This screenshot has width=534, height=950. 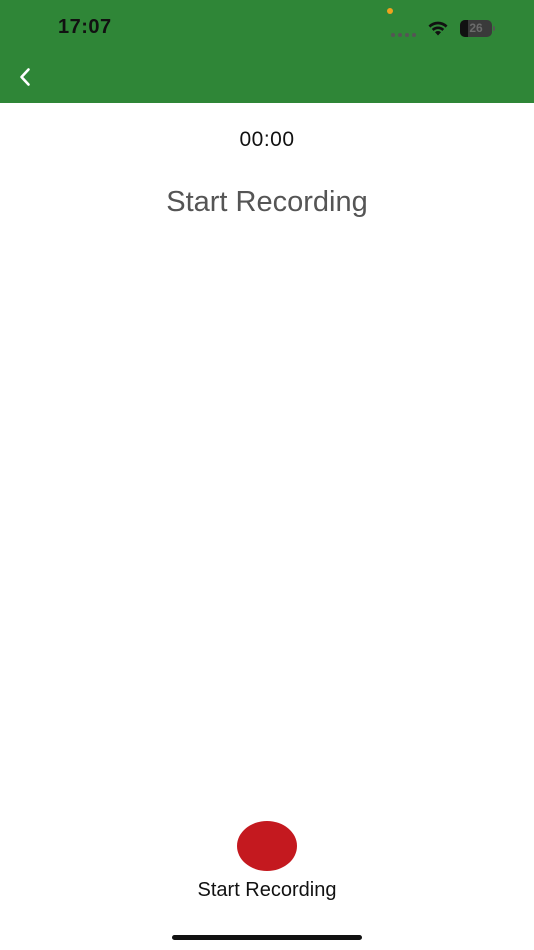 I want to click on home-indicator, so click(x=267, y=937).